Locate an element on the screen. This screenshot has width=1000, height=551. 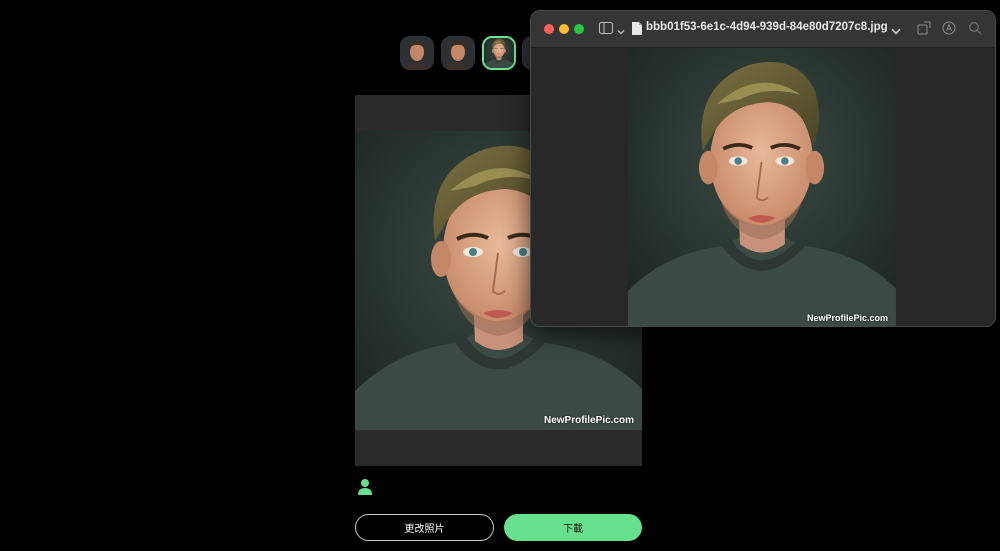
window-title: bbb01f53-6e1c-4d94-939d-84e80d7207c8.jpg is located at coordinates (767, 27).